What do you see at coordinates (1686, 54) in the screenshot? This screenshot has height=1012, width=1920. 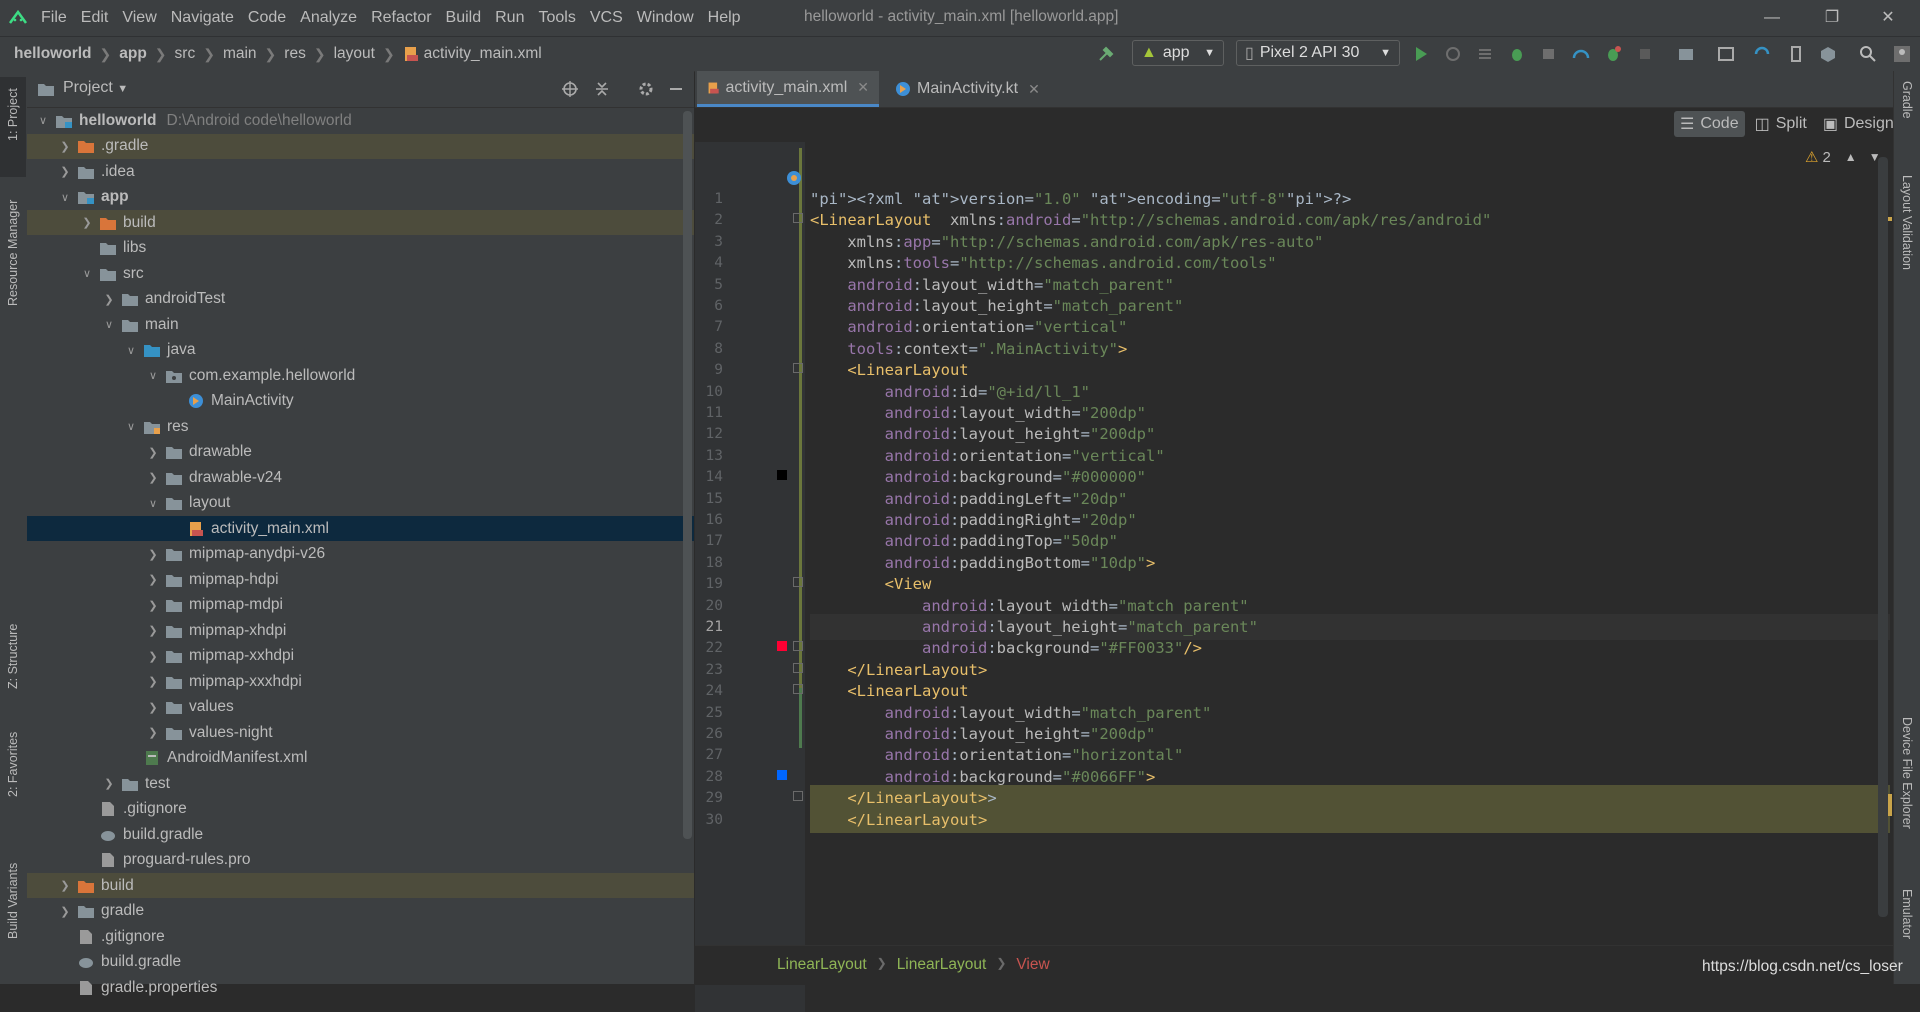 I see `project-structure-icon` at bounding box center [1686, 54].